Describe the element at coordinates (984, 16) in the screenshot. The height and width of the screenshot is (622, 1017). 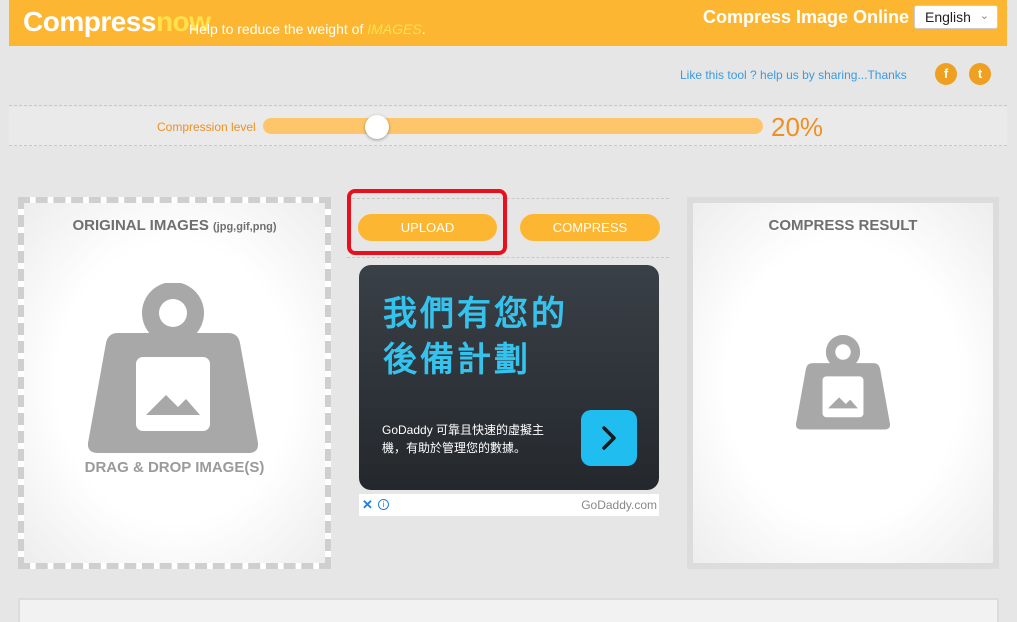
I see `chevron-down-icon: ⌄` at that location.